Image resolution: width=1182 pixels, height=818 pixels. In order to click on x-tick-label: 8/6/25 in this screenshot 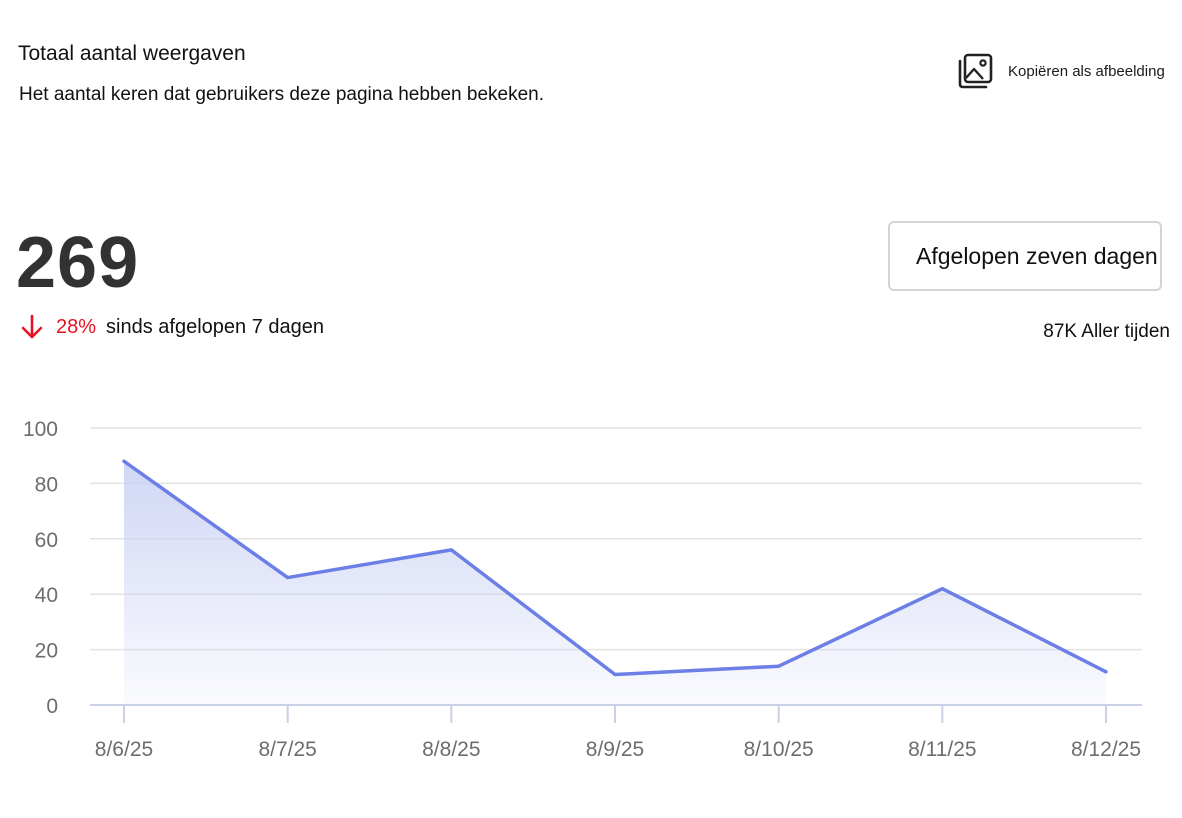, I will do `click(124, 749)`.